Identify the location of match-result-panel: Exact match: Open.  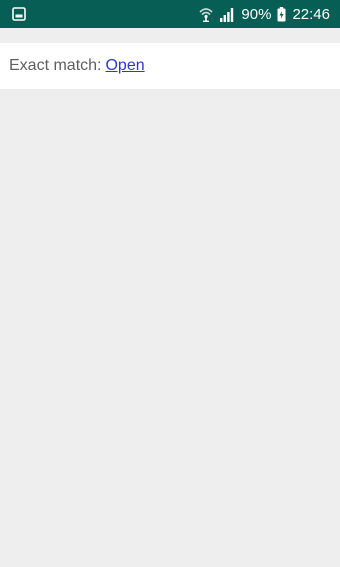
(170, 66).